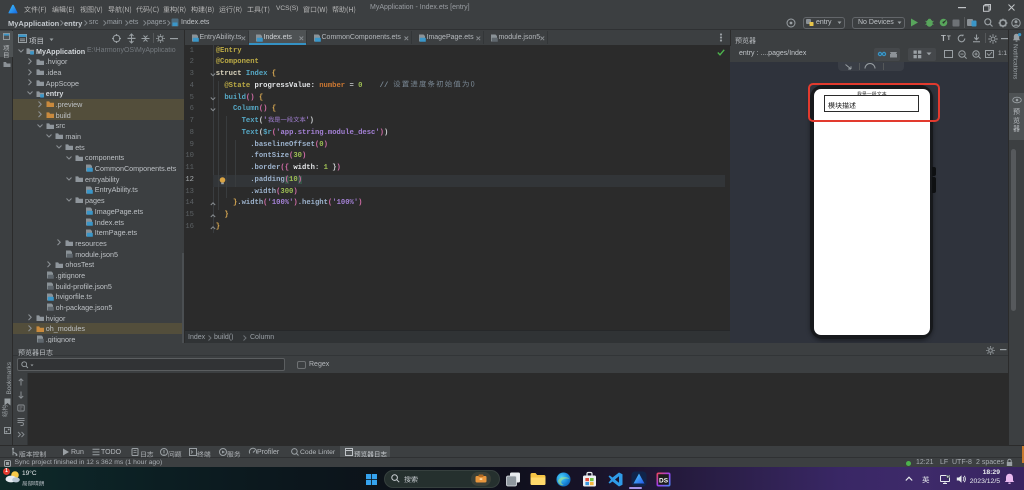 This screenshot has height=490, width=1024. What do you see at coordinates (664, 481) in the screenshot?
I see `svg-text: DS` at bounding box center [664, 481].